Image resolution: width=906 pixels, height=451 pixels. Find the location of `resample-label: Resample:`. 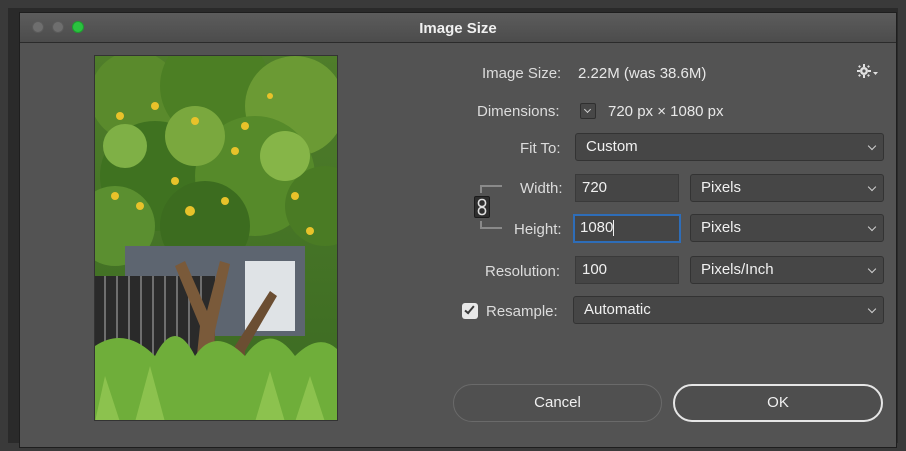

resample-label: Resample: is located at coordinates (522, 311).